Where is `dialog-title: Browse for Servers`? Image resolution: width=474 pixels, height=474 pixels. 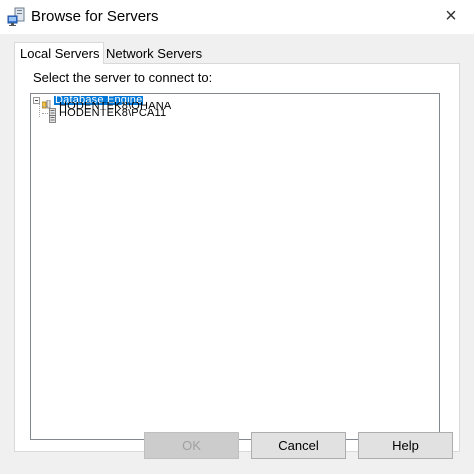
dialog-title: Browse for Servers is located at coordinates (95, 16).